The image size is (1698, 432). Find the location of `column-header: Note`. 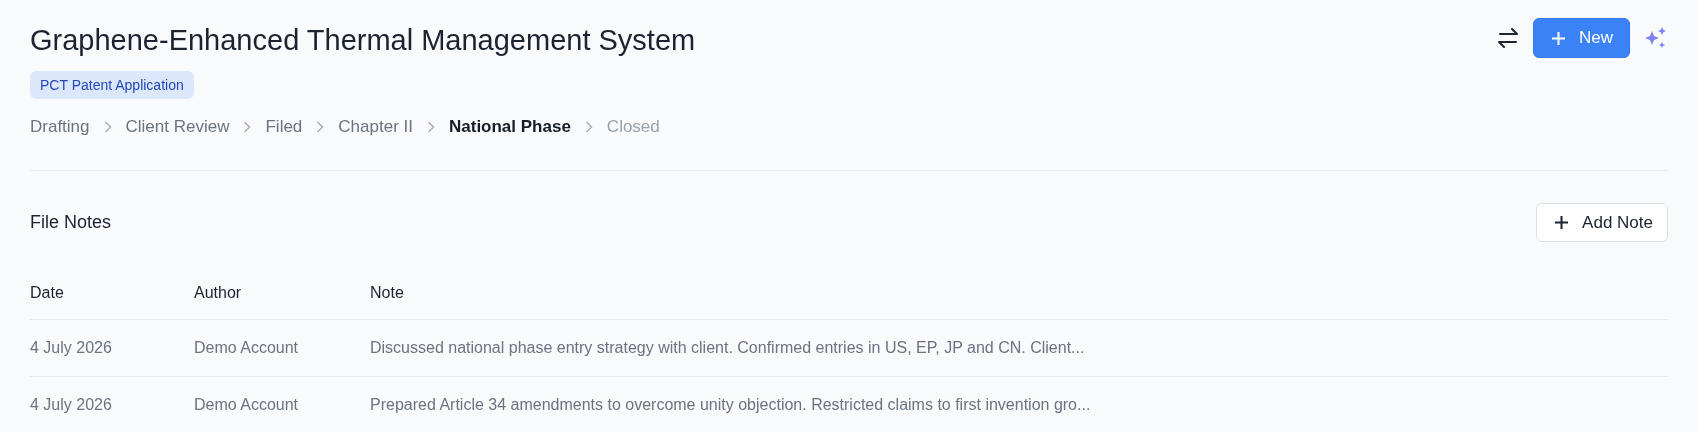

column-header: Note is located at coordinates (1019, 293).